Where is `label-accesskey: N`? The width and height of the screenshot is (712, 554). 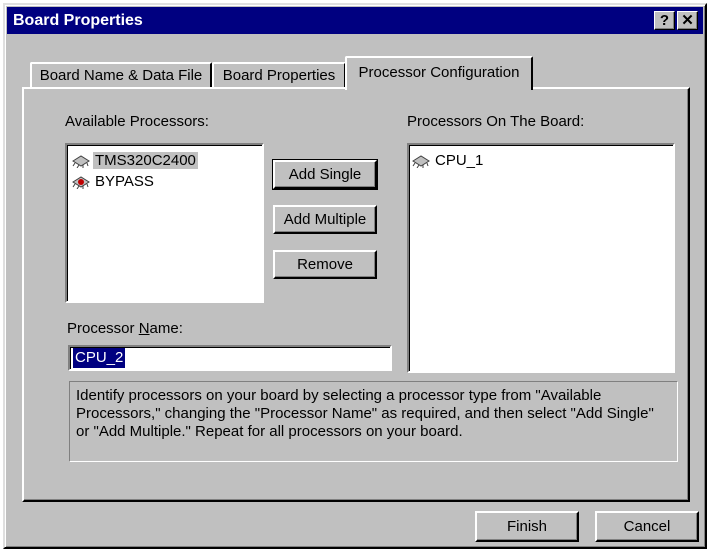 label-accesskey: N is located at coordinates (144, 328).